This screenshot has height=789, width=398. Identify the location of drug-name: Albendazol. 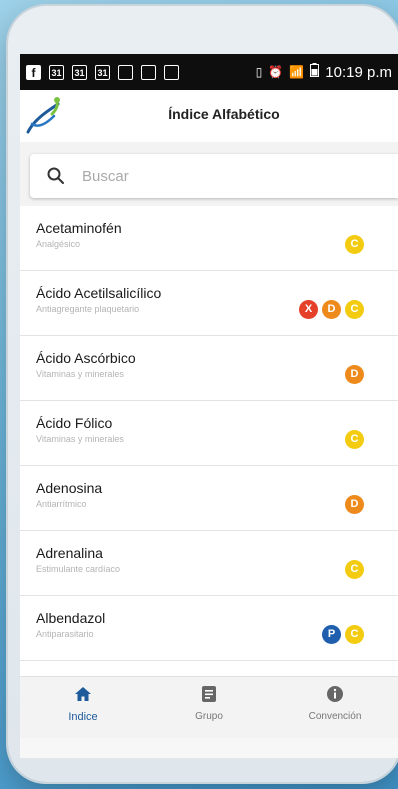
(71, 618).